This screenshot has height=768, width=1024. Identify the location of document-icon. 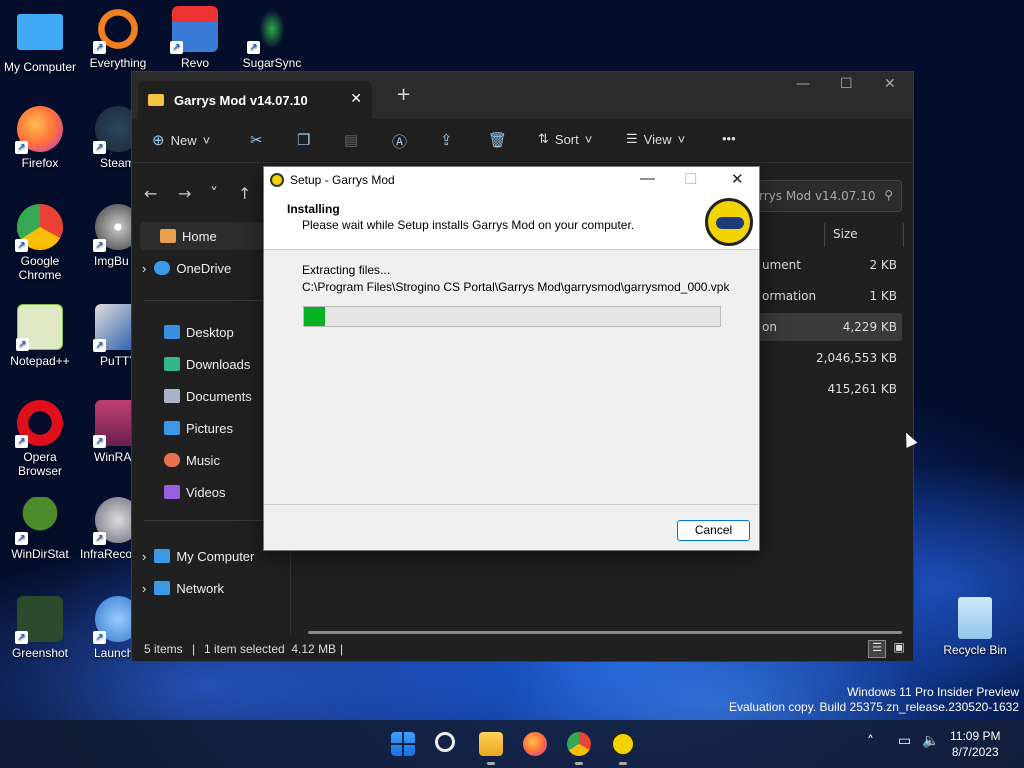
(172, 396).